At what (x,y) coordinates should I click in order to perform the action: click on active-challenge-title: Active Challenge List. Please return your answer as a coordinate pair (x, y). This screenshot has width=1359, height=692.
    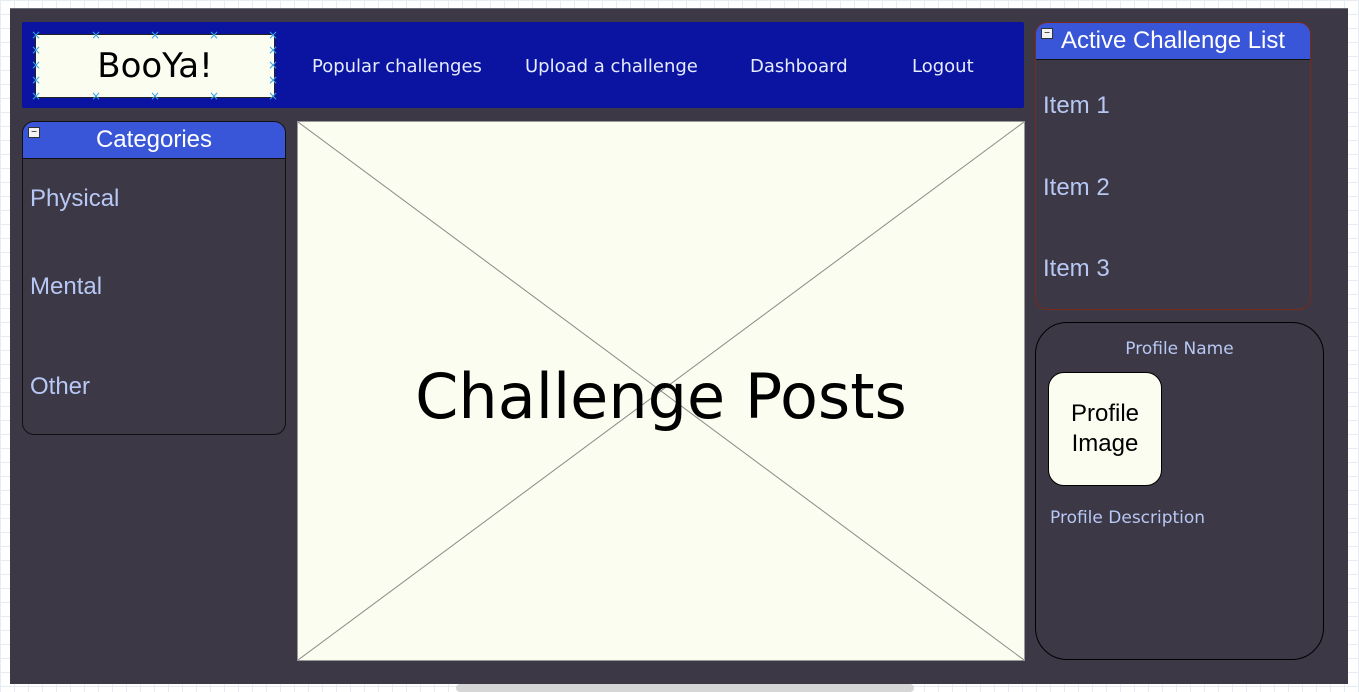
    Looking at the image, I should click on (1173, 40).